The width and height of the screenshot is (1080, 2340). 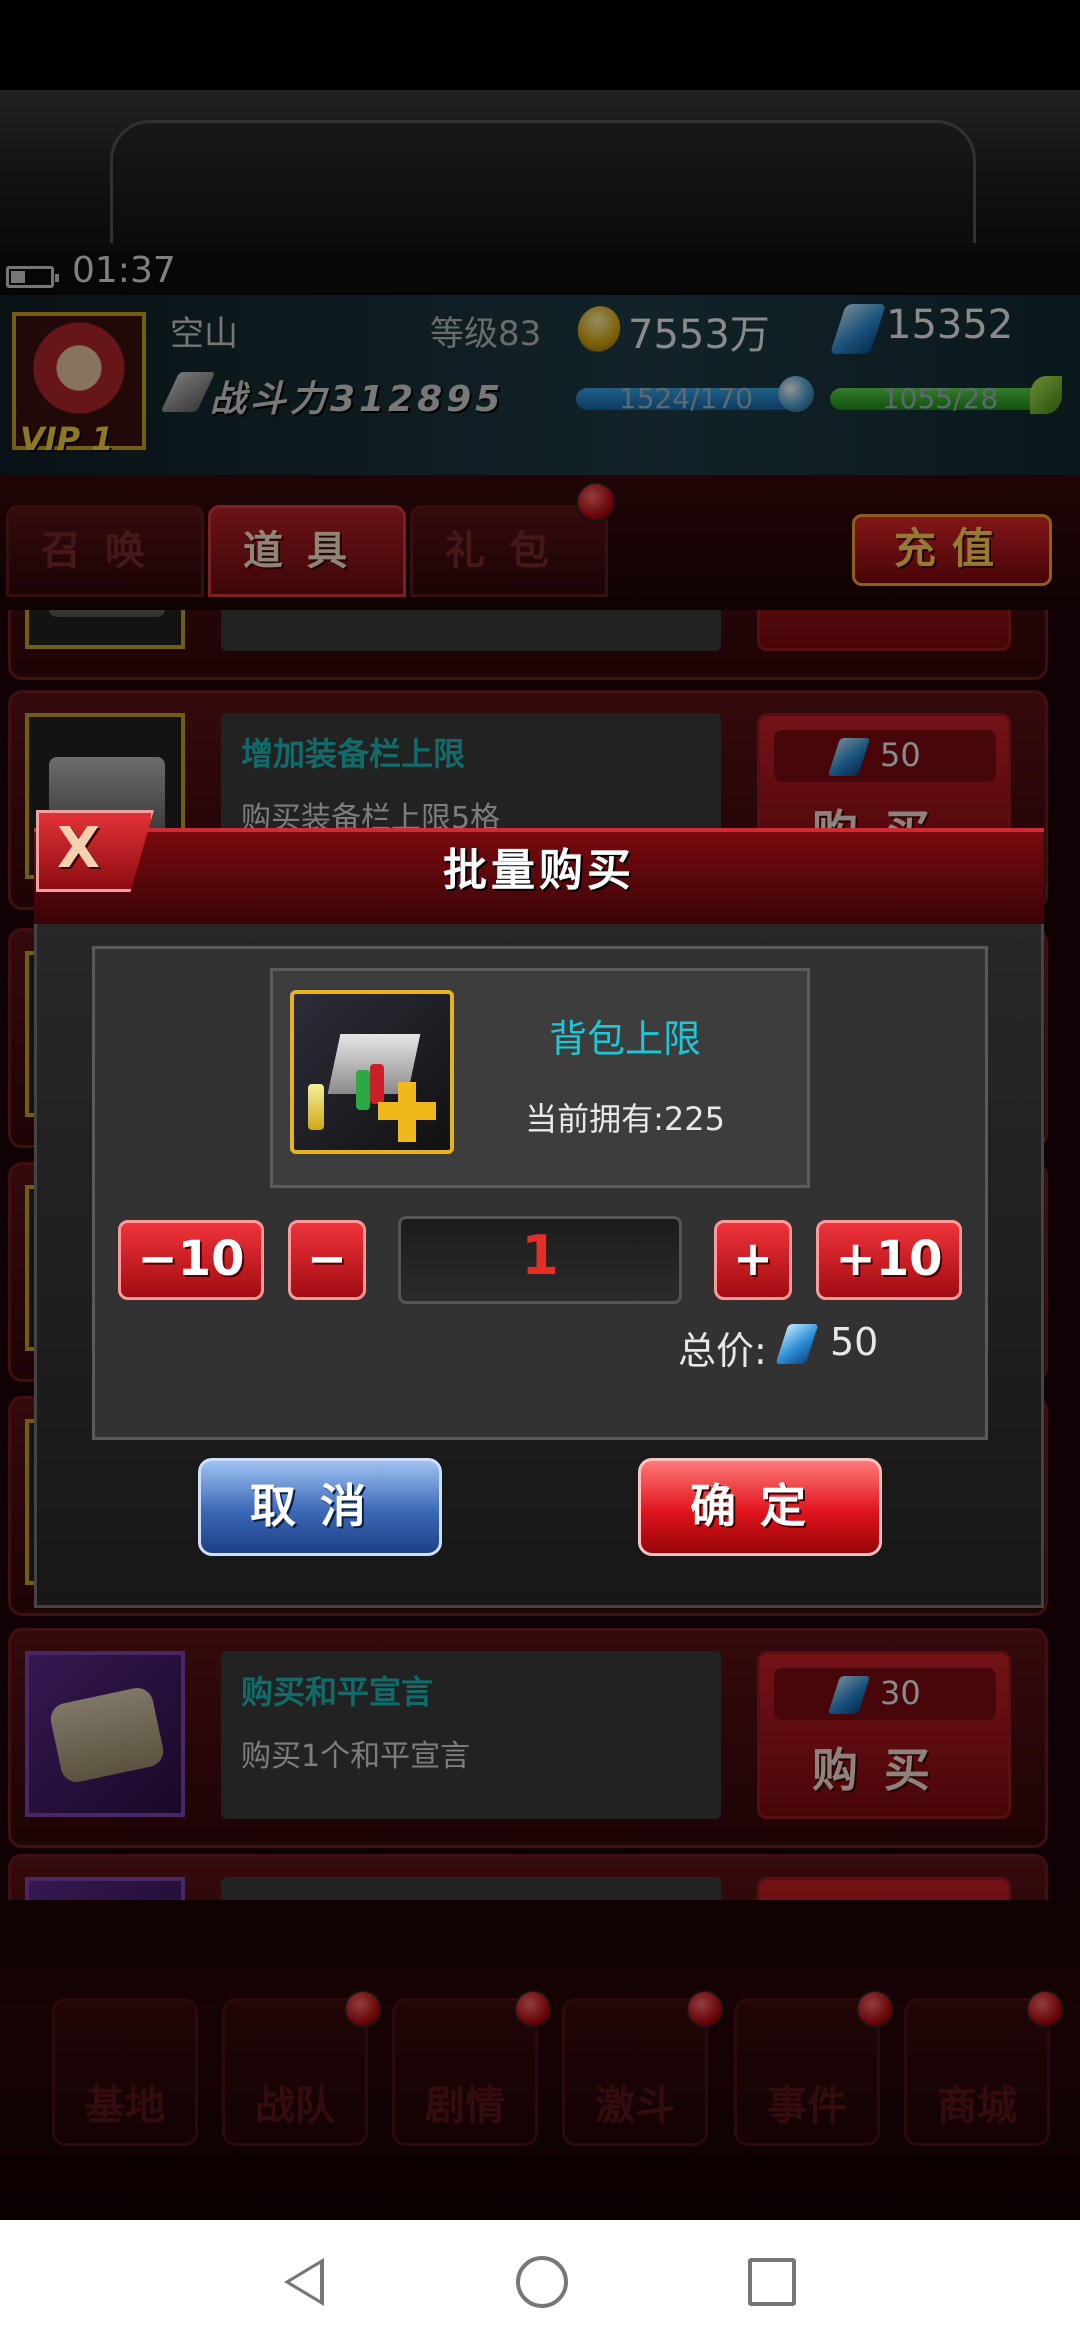 What do you see at coordinates (327, 1260) in the screenshot?
I see `minus-button: −` at bounding box center [327, 1260].